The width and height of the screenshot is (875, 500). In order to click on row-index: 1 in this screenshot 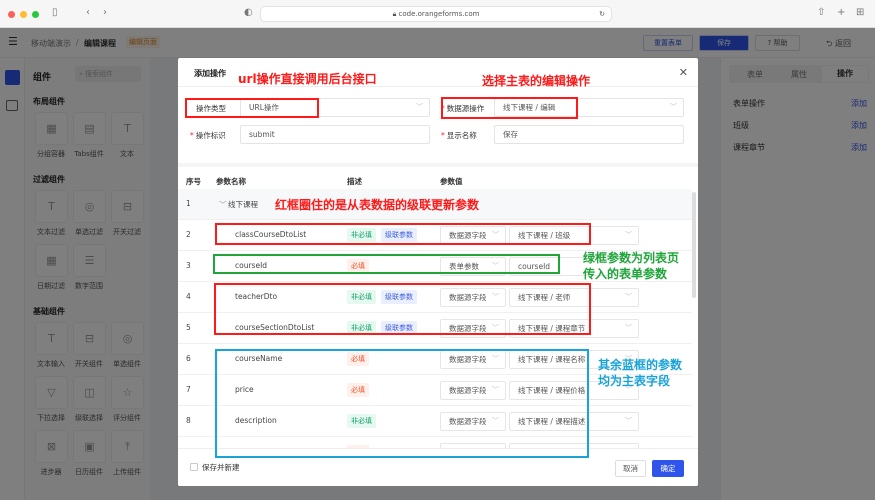, I will do `click(188, 203)`.